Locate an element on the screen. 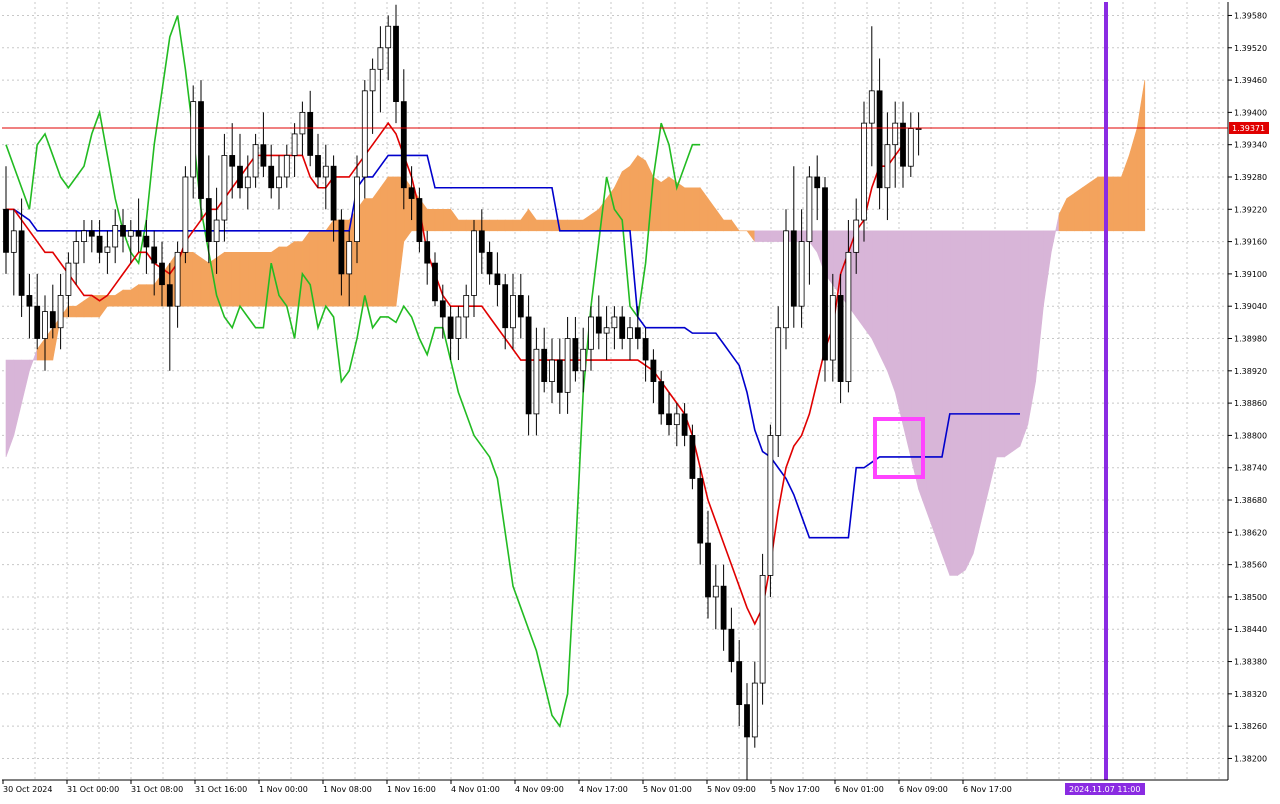  time-tick-label: 6 Nov 09:00 is located at coordinates (923, 789).